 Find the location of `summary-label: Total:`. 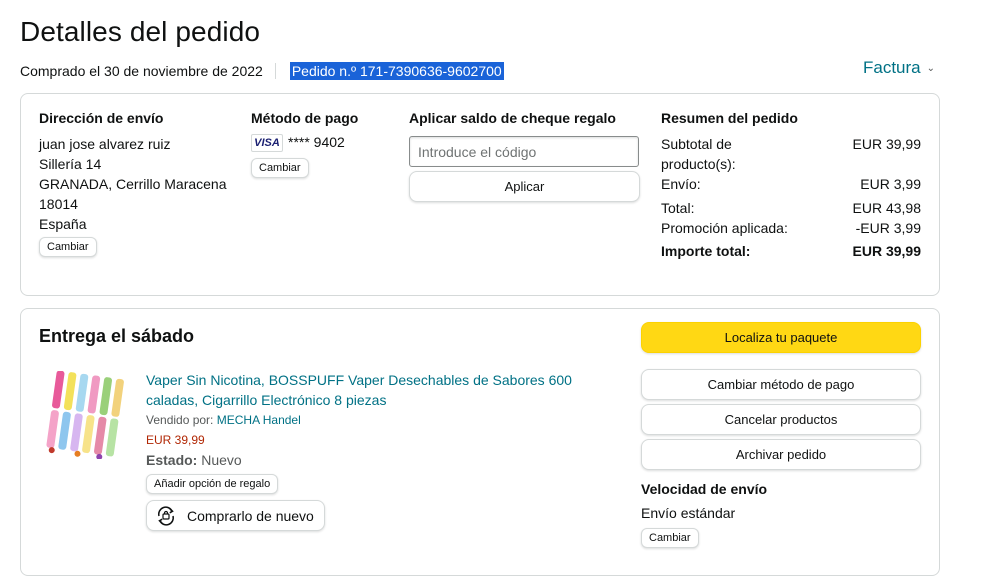

summary-label: Total: is located at coordinates (678, 208).